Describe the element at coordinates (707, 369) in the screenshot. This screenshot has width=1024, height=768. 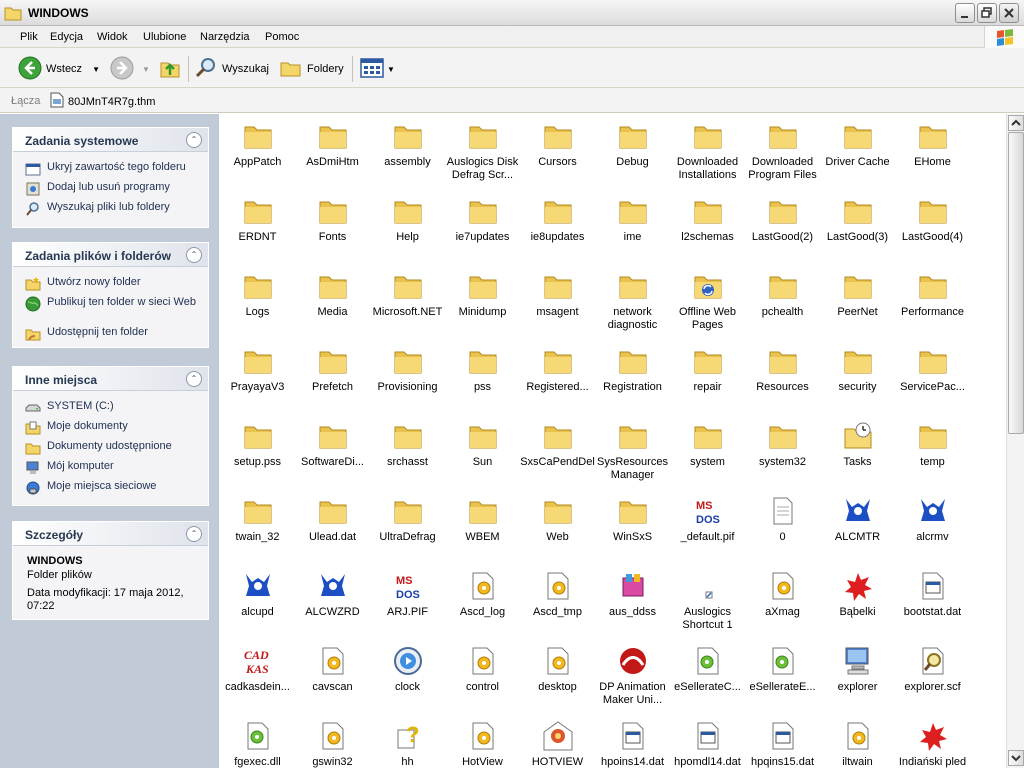
I see `file-item: repair` at that location.